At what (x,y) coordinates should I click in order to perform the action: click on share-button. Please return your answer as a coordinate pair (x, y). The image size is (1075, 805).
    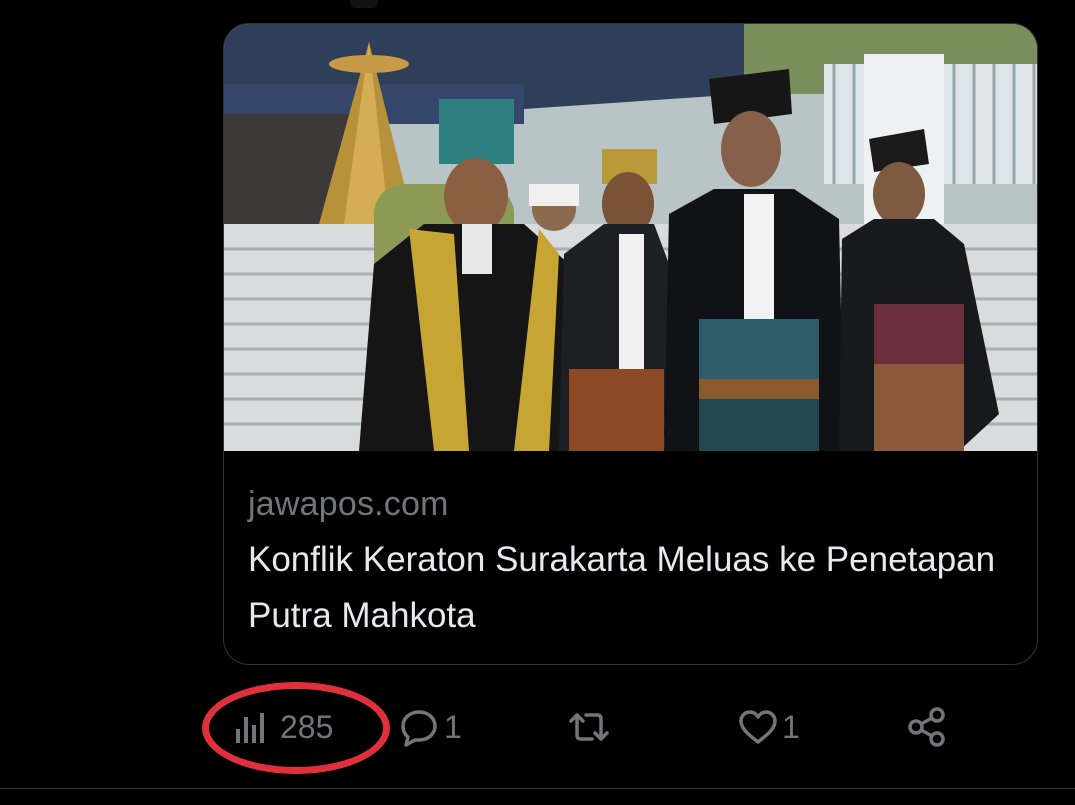
    Looking at the image, I should click on (927, 727).